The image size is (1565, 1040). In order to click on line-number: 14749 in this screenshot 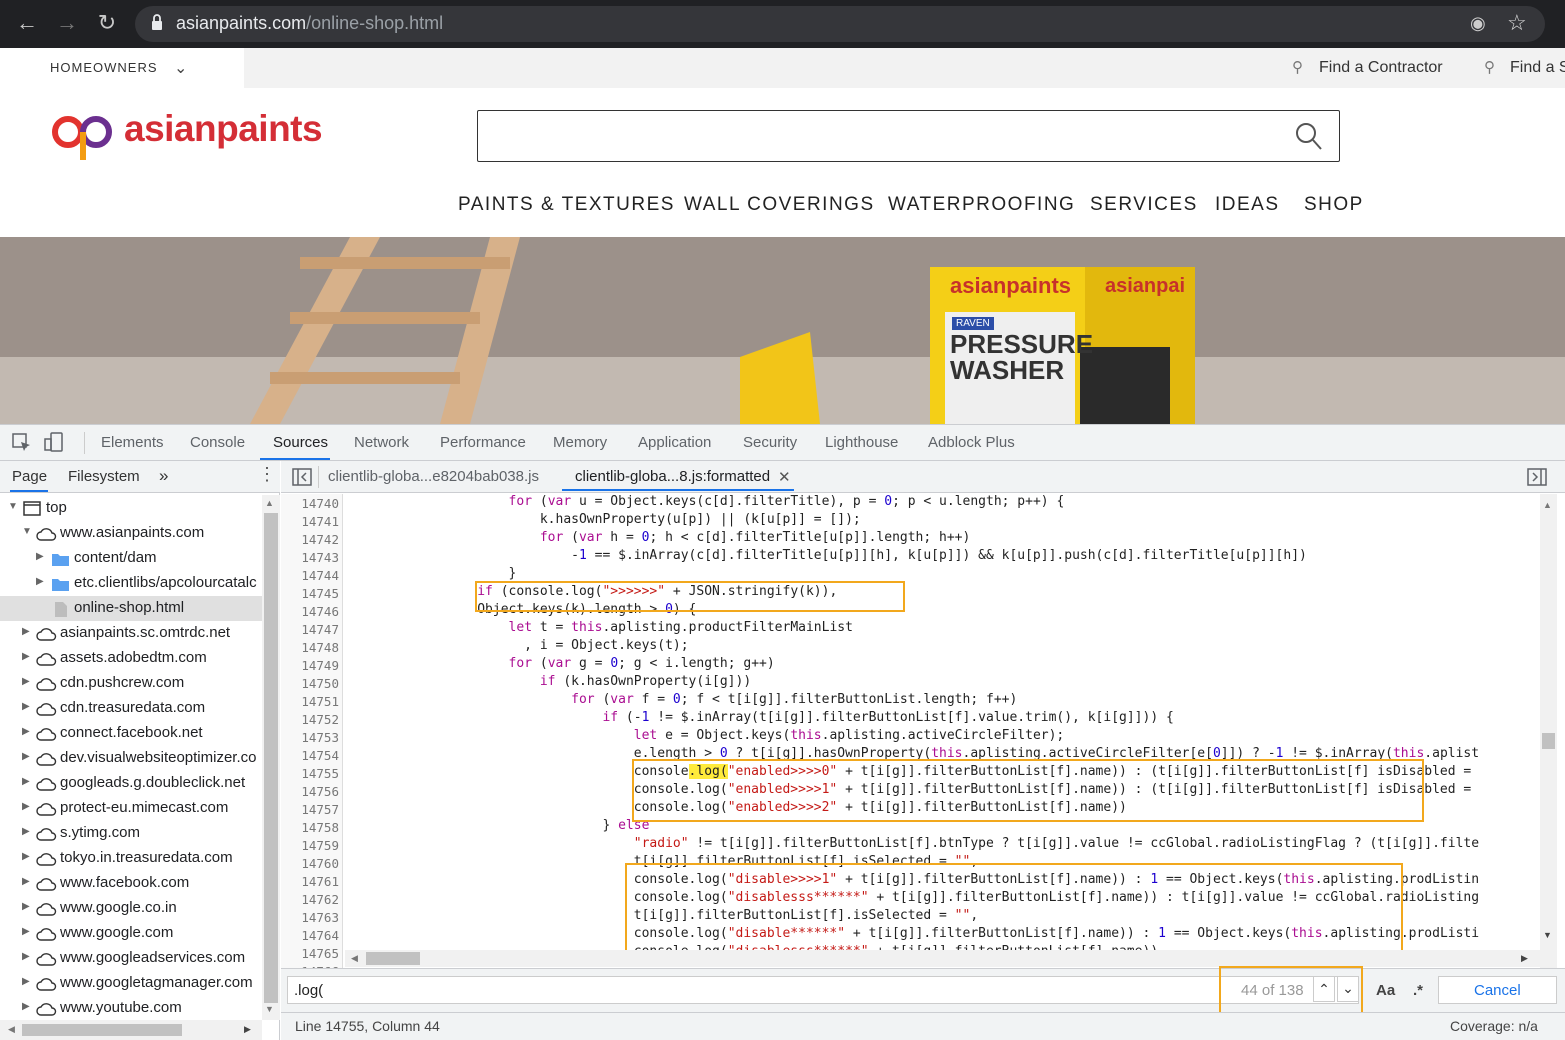, I will do `click(310, 665)`.